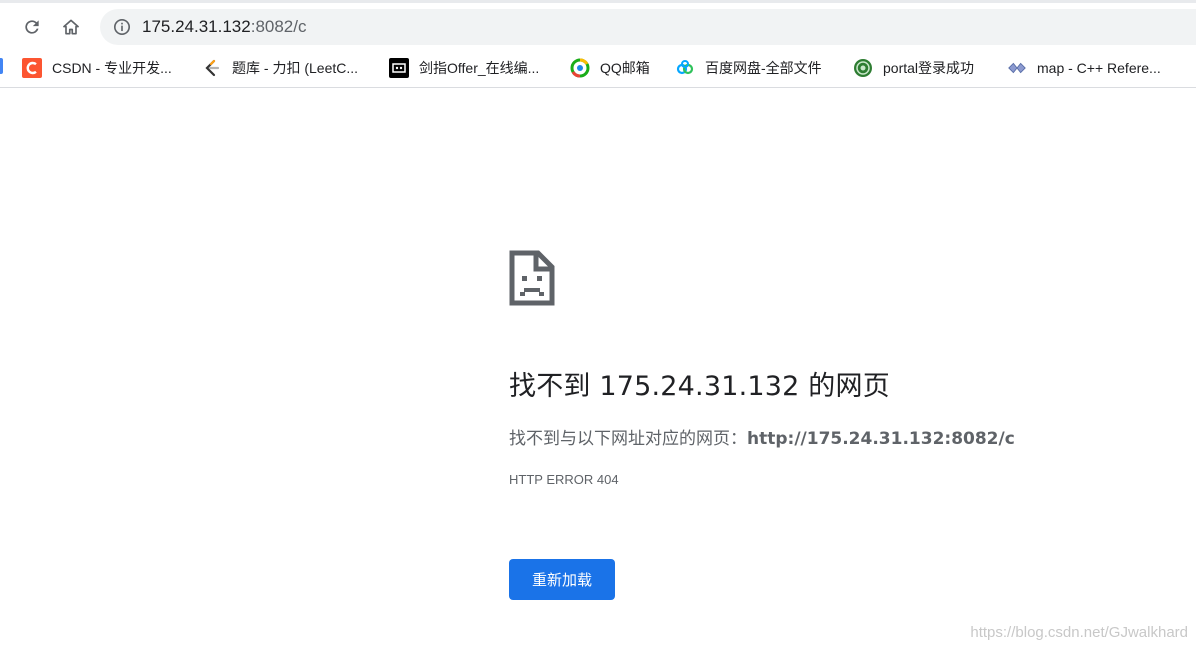 The width and height of the screenshot is (1196, 652). I want to click on reload-icon, so click(32, 27).